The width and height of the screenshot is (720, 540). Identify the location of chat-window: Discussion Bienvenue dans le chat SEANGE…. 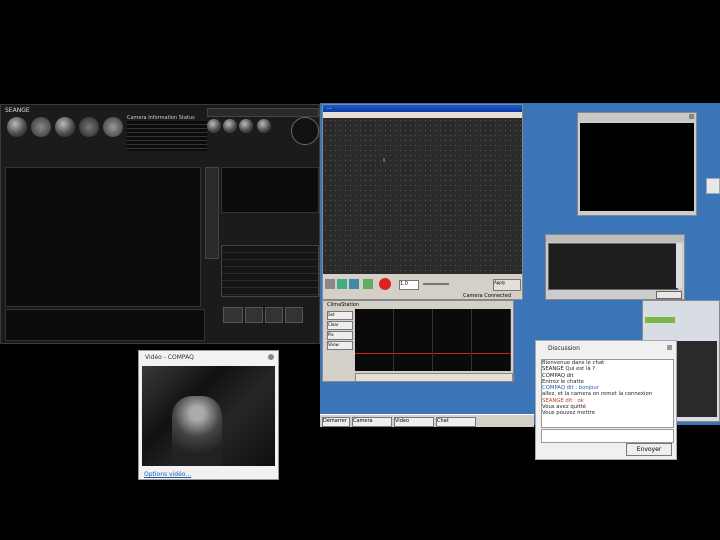
(606, 400).